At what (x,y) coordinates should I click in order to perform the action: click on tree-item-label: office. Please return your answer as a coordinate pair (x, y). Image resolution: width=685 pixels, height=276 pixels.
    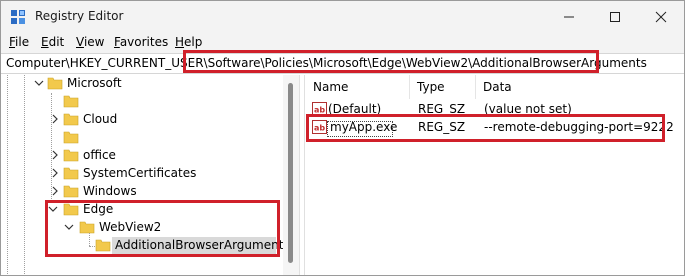
    Looking at the image, I should click on (99, 155).